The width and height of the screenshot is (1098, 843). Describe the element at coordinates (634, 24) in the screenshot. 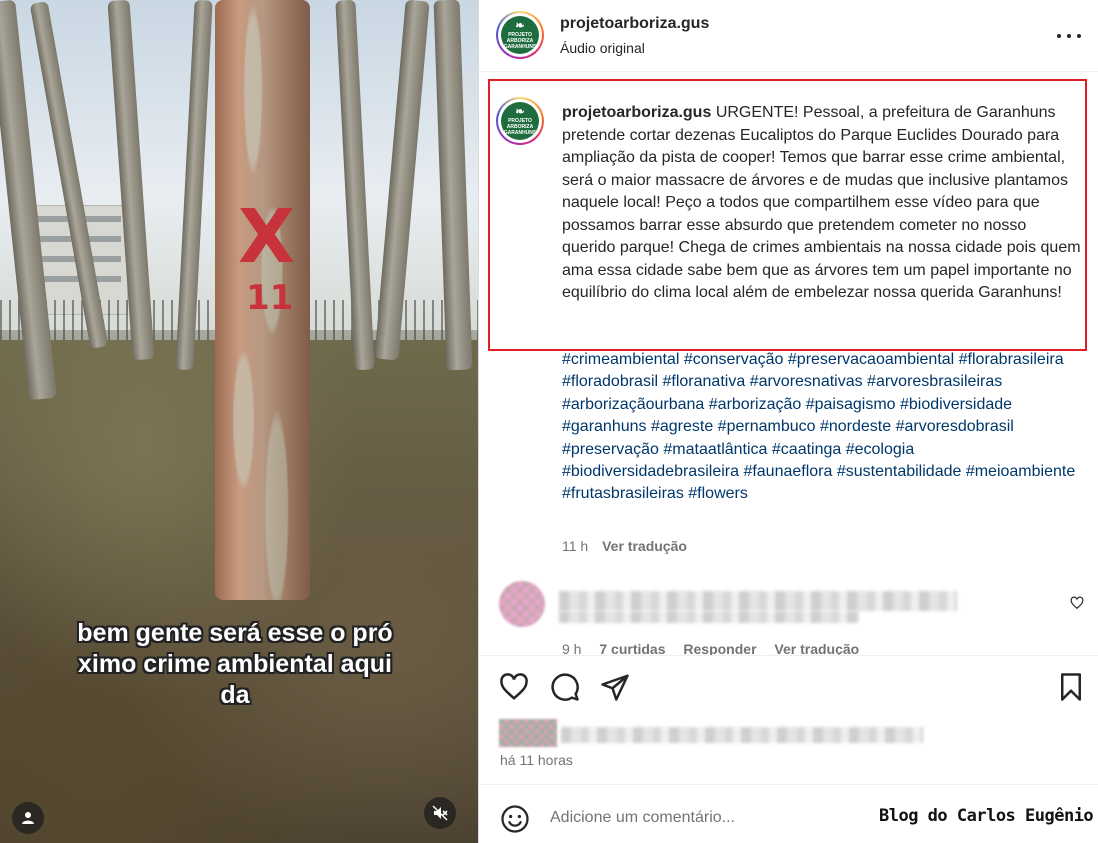

I see `account-username: projetoarboriza.gus` at that location.